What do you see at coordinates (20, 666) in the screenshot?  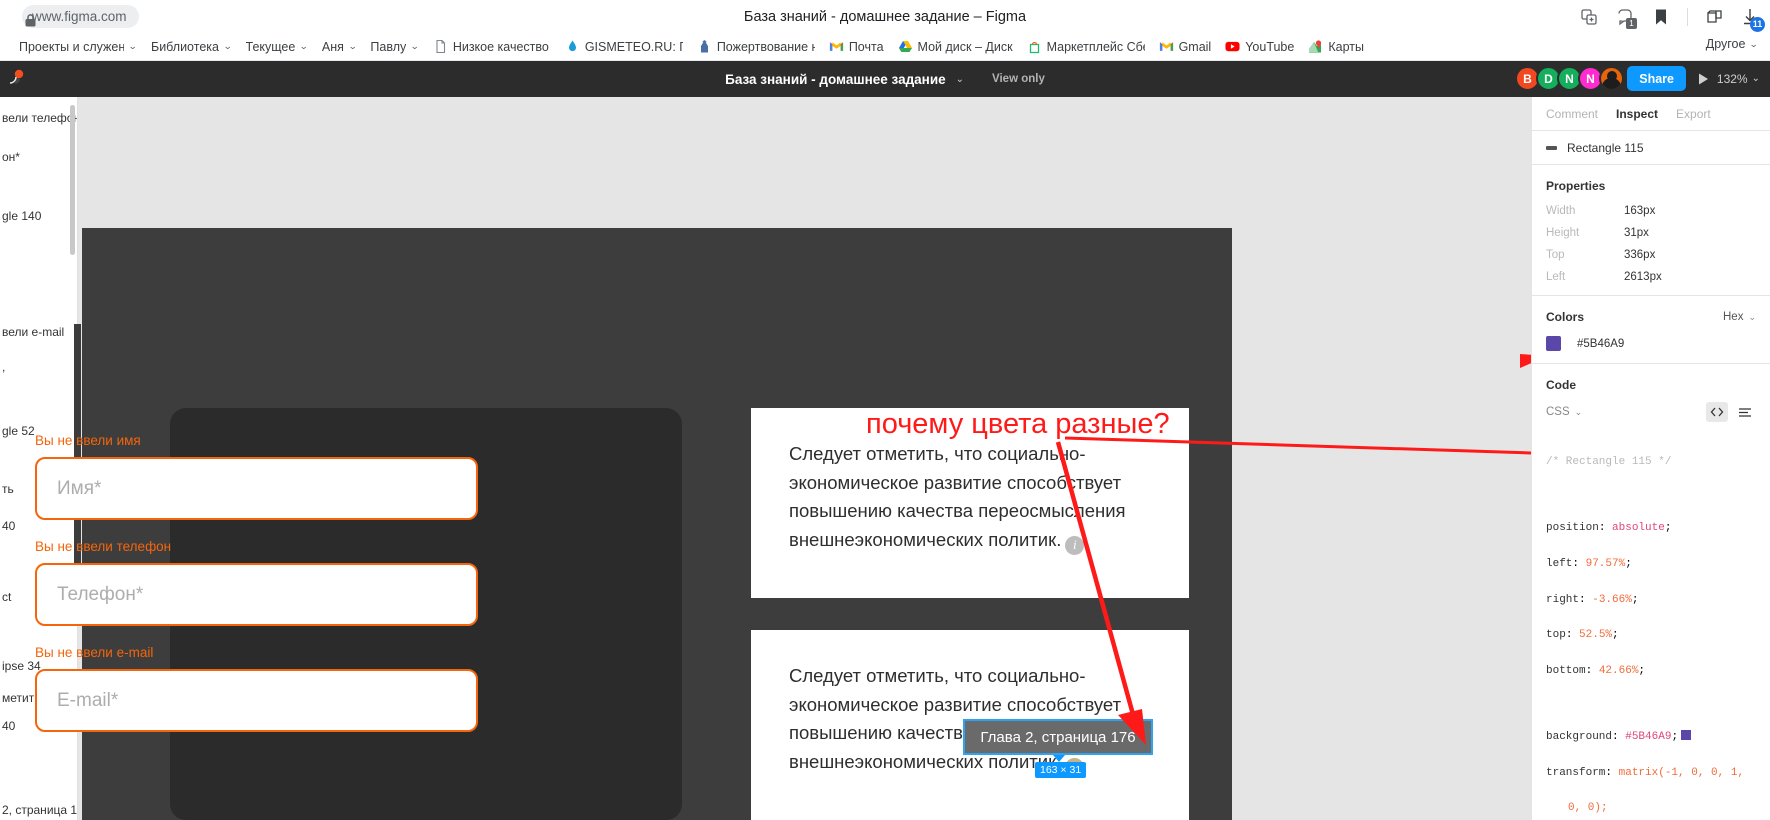 I see `layer-row: ipse 34` at bounding box center [20, 666].